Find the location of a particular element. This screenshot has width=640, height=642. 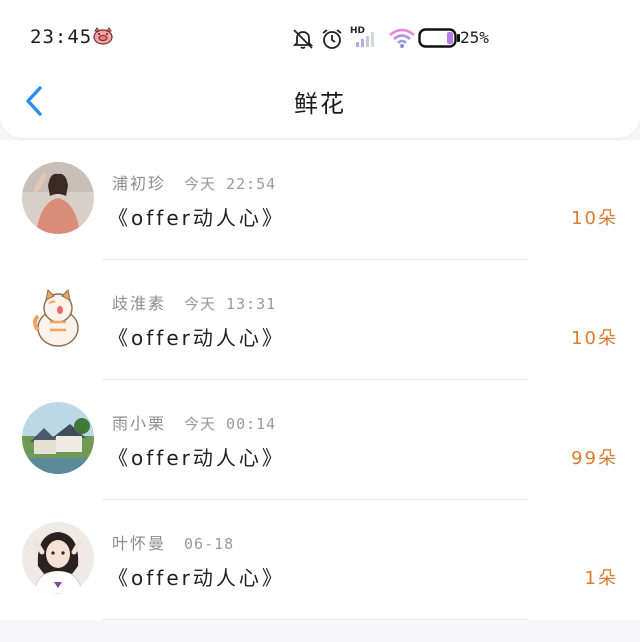

gift-count: 1朵 is located at coordinates (601, 578).